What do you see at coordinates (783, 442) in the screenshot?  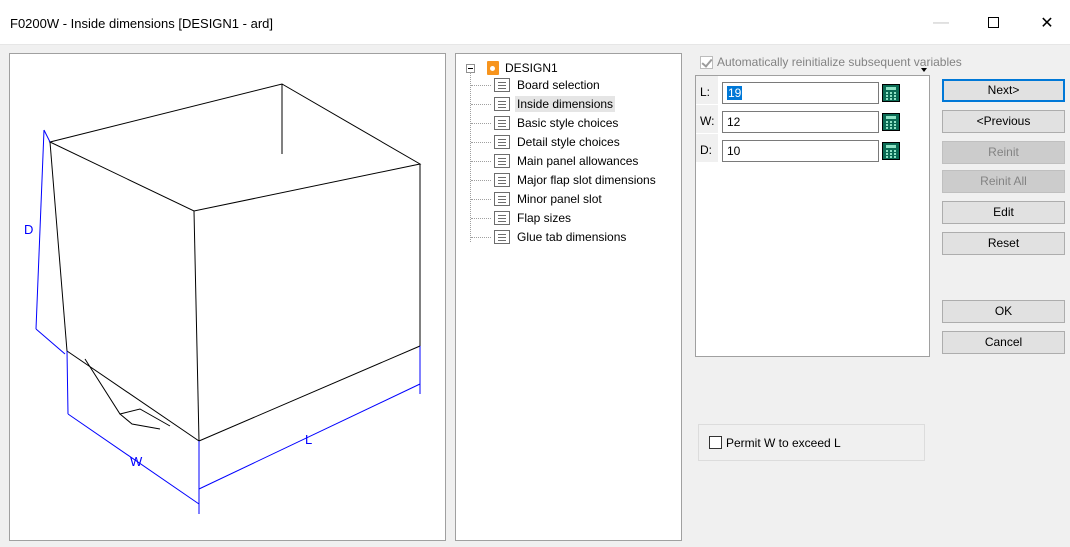 I see `permit-label: Permit W to exceed L` at bounding box center [783, 442].